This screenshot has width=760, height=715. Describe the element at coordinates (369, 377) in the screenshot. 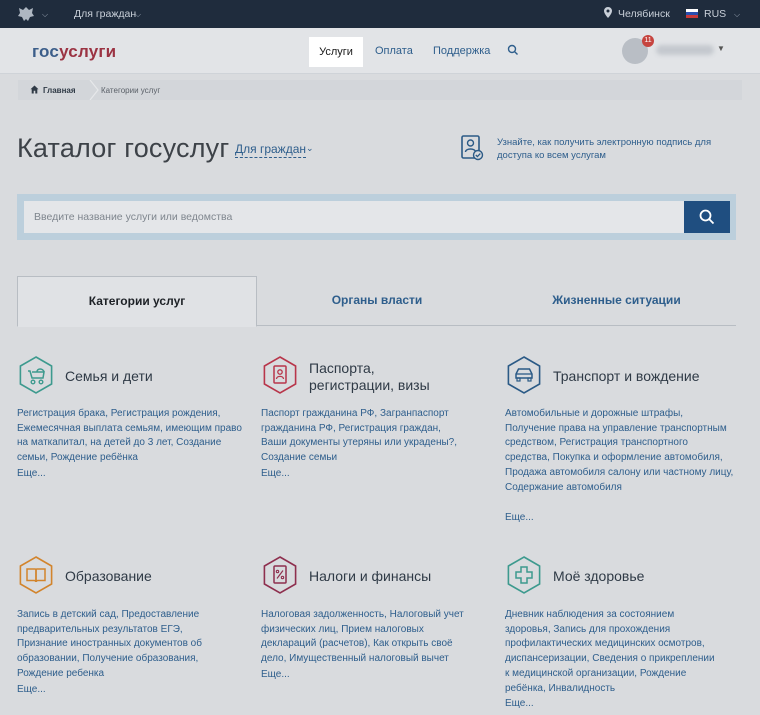

I see `category-title: Паспорта, регистрации, визы` at that location.